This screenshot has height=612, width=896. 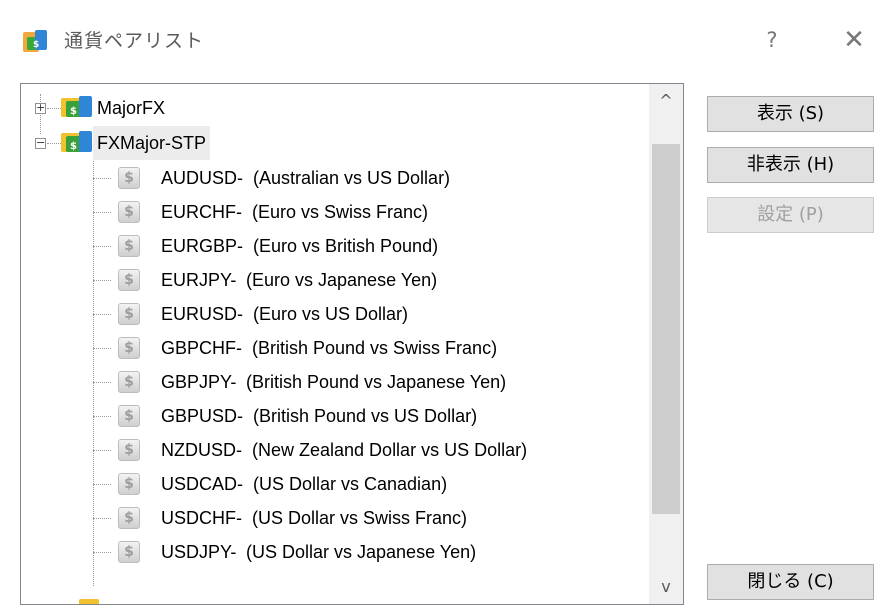 I want to click on symbol-description: (US Dollar vs Swiss Franc), so click(x=360, y=518).